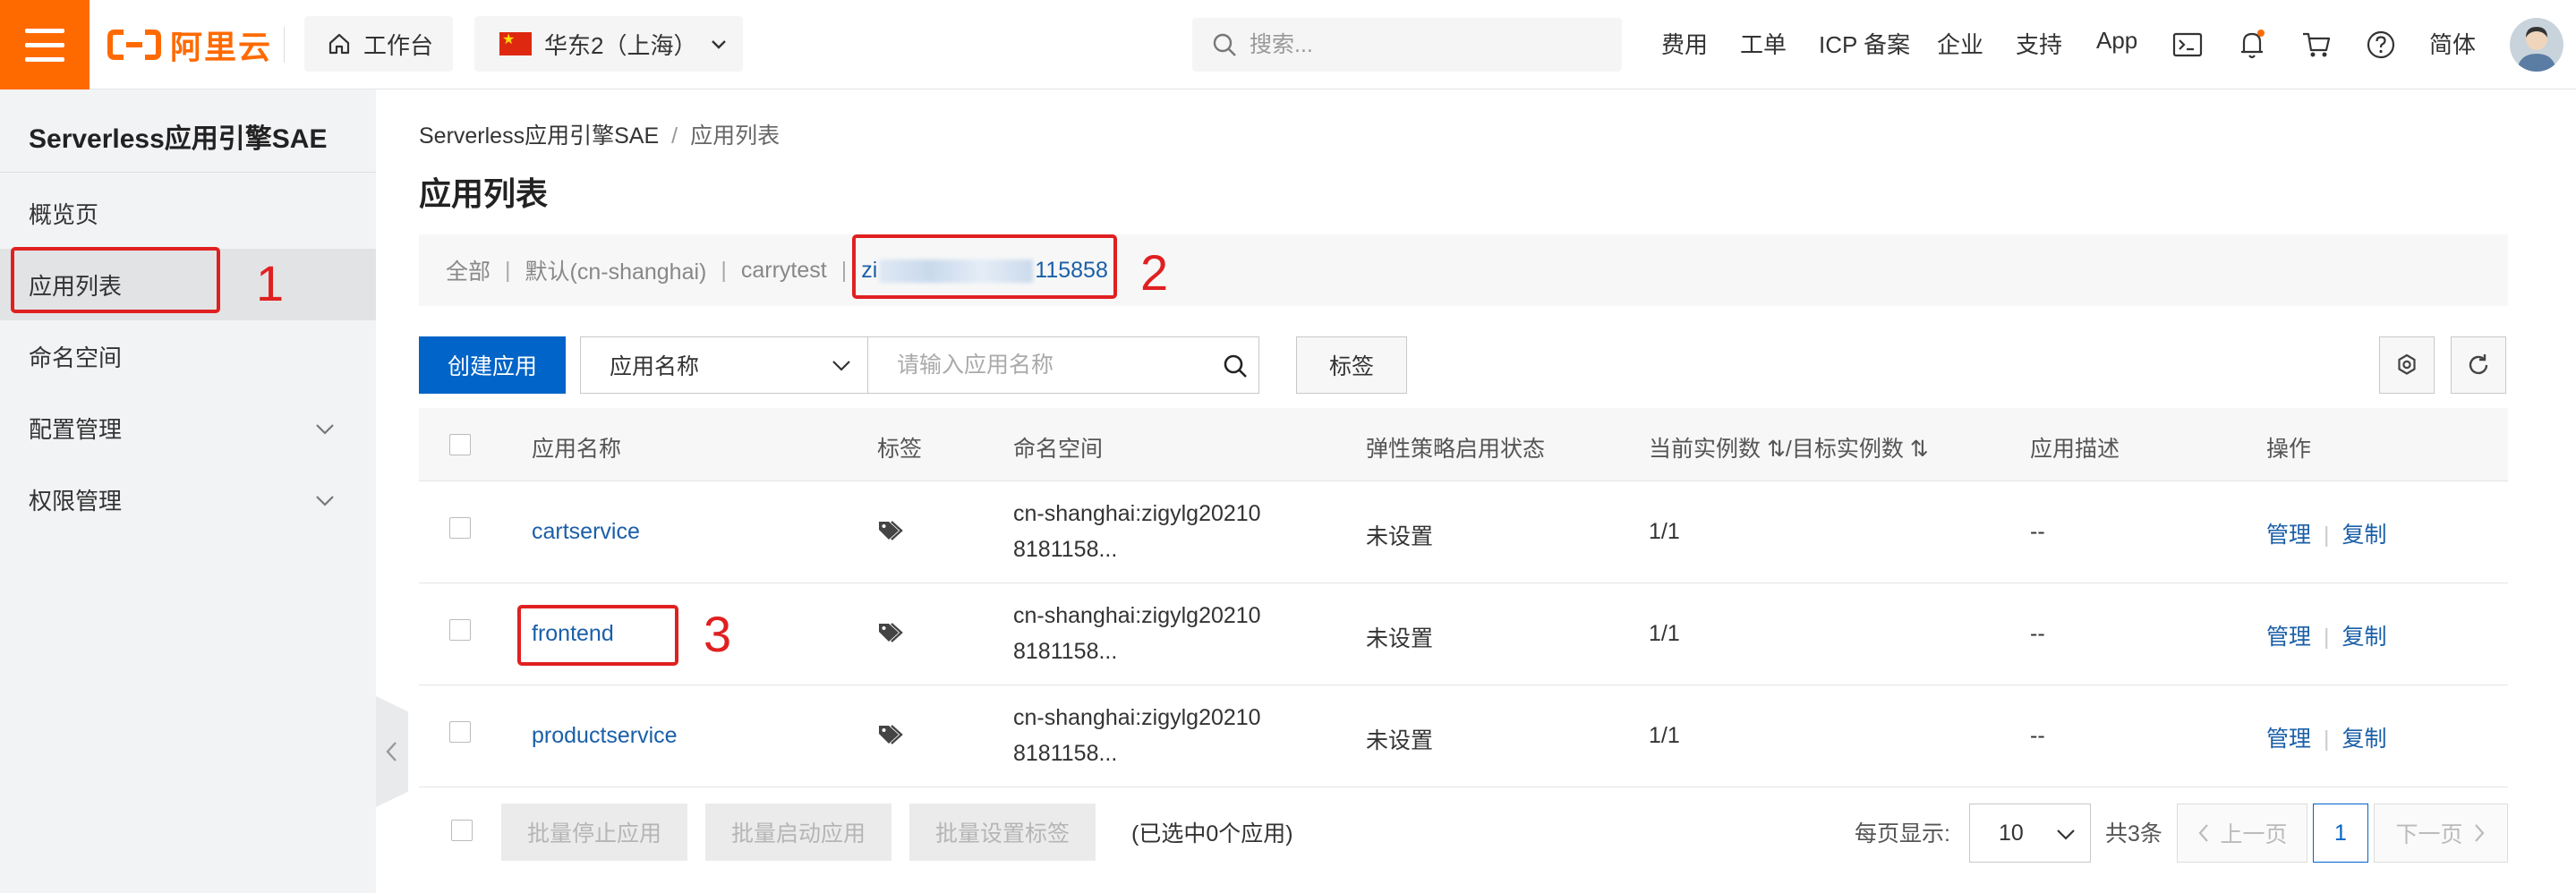 This screenshot has height=893, width=2576. Describe the element at coordinates (64, 214) in the screenshot. I see `sidebar-item-label: 概览页` at that location.